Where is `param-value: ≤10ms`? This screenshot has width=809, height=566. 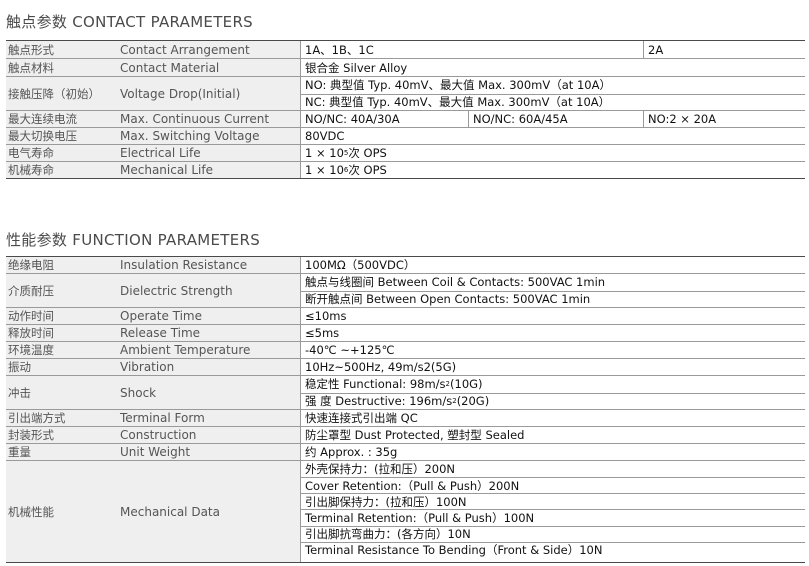
param-value: ≤10ms is located at coordinates (326, 316).